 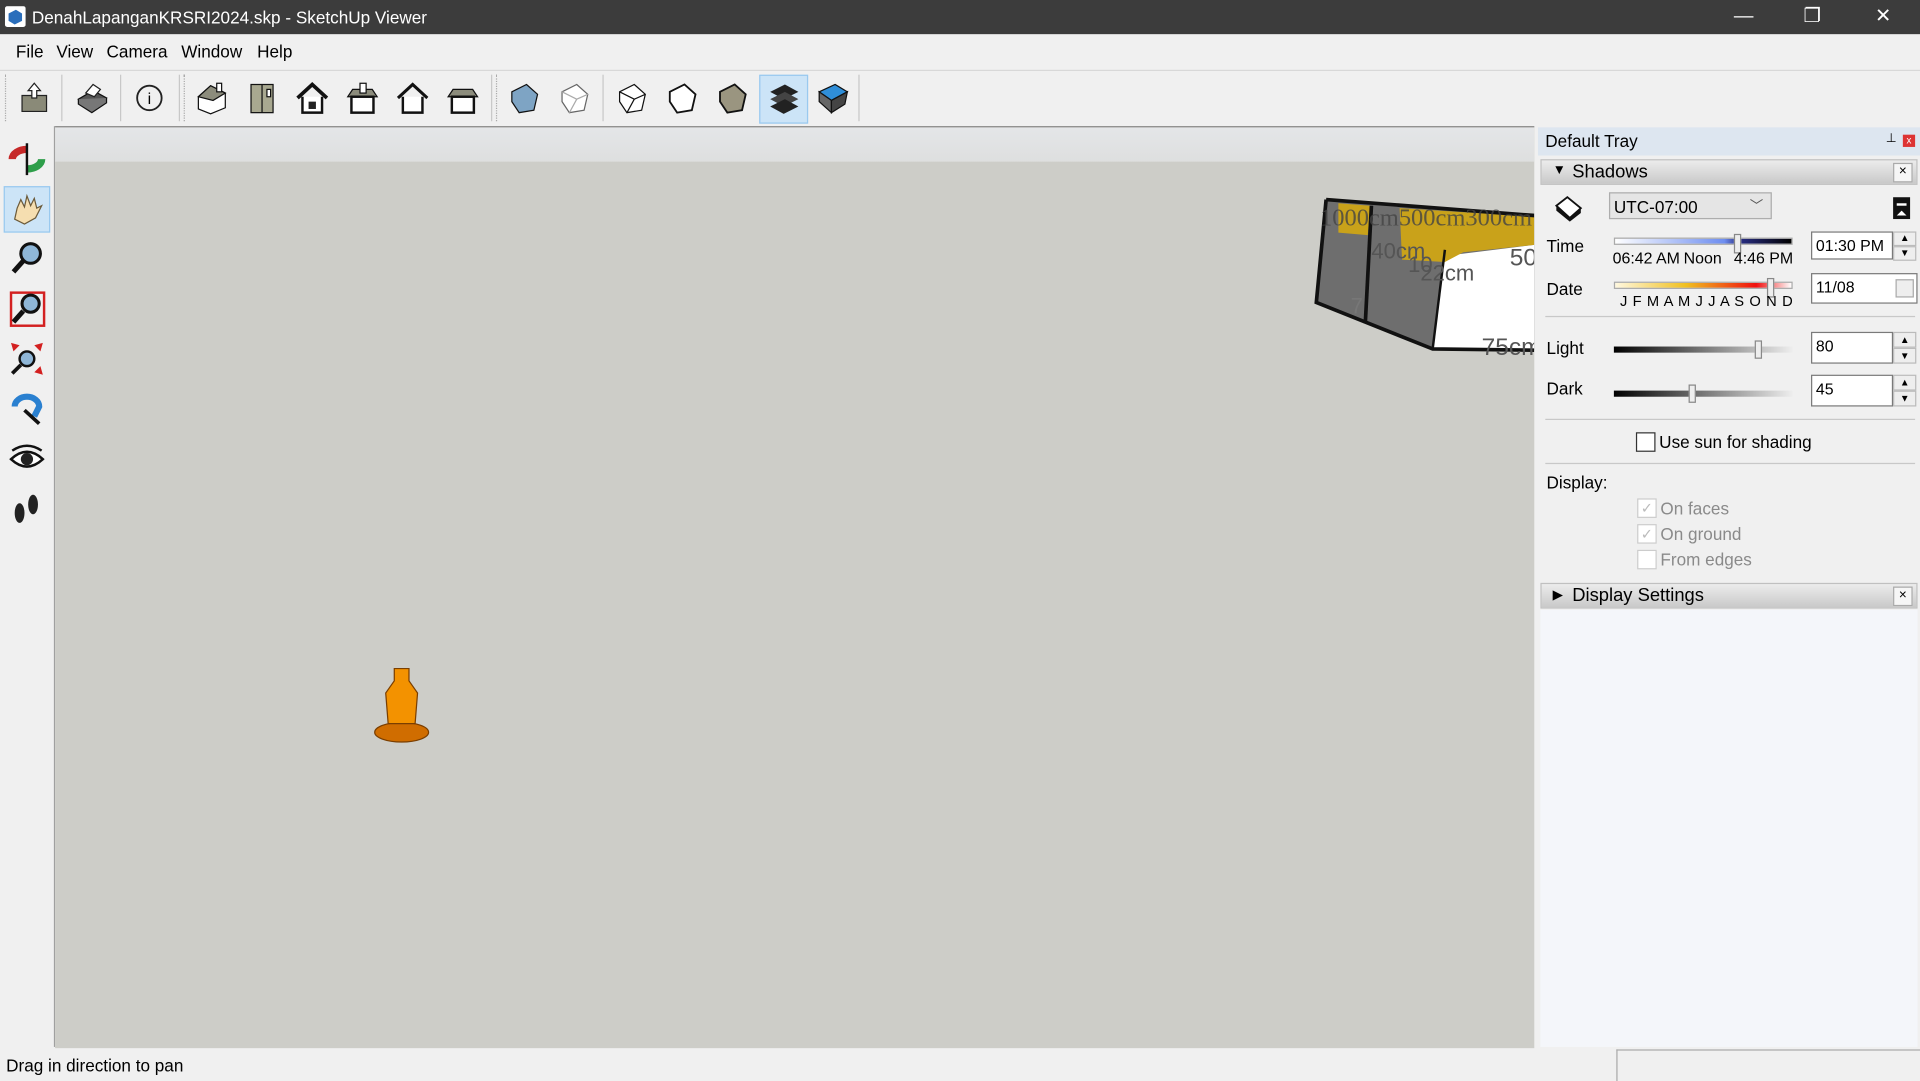 I want to click on tray-title: Default Tray, so click(x=1591, y=141).